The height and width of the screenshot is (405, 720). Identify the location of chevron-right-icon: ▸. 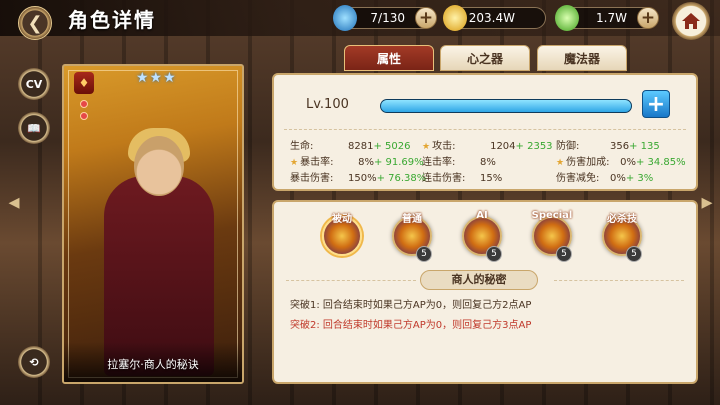
(707, 202).